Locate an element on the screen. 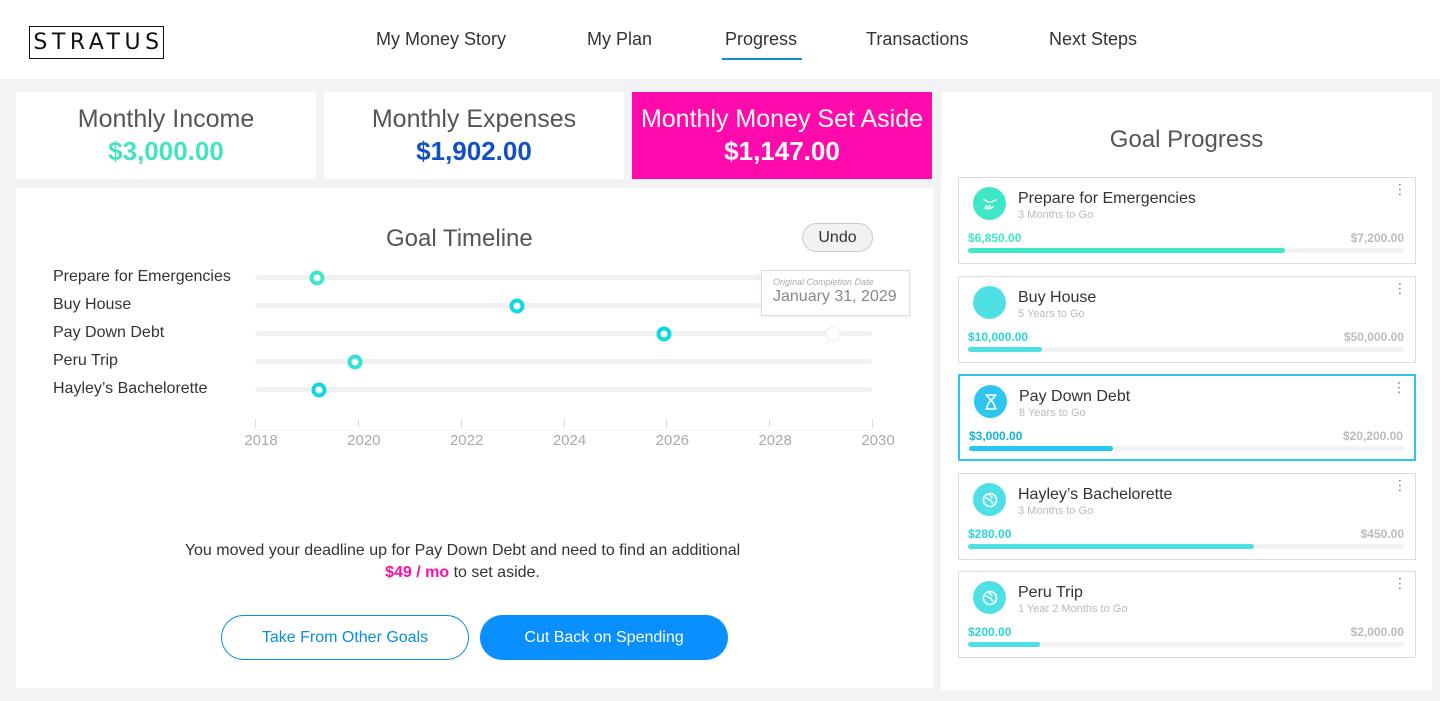 The height and width of the screenshot is (701, 1440). goal-current-amount: $10,000.00 is located at coordinates (998, 337).